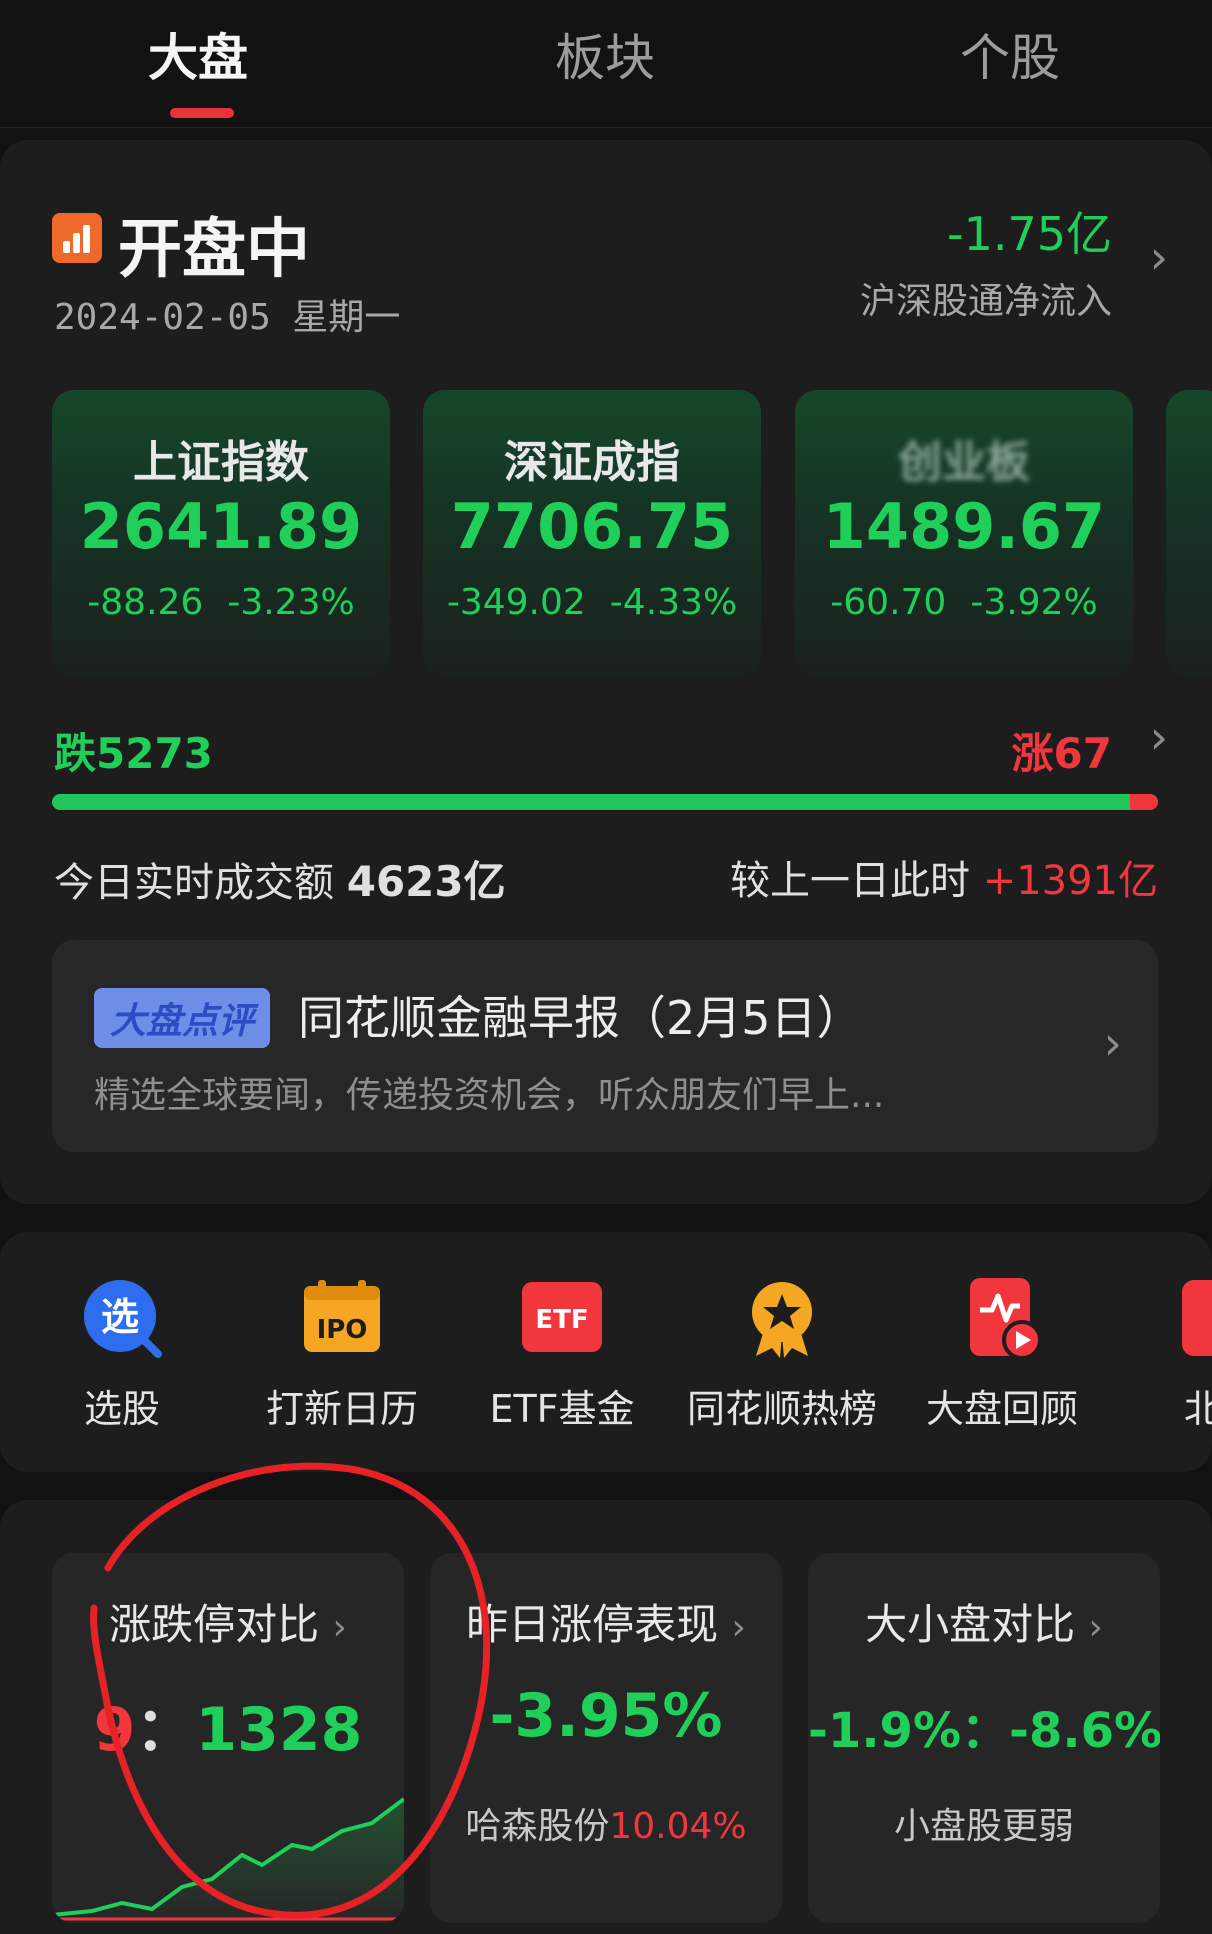 The width and height of the screenshot is (1212, 1934). What do you see at coordinates (983, 1826) in the screenshot?
I see `stat-sub: 小盘股更弱` at bounding box center [983, 1826].